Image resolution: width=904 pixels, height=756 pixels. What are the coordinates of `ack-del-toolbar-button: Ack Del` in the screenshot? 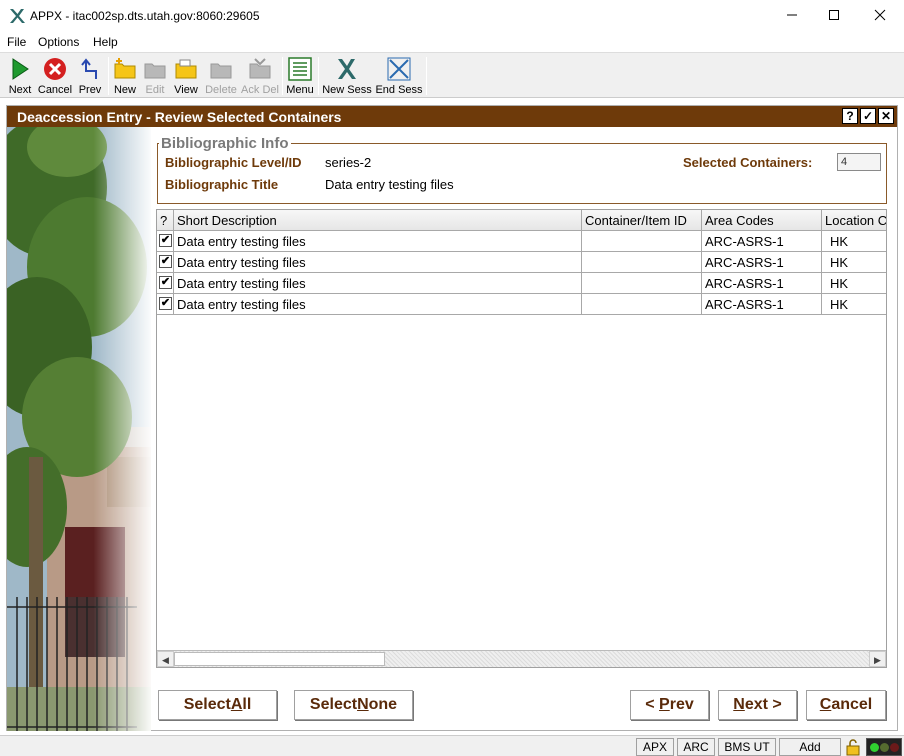 It's located at (260, 76).